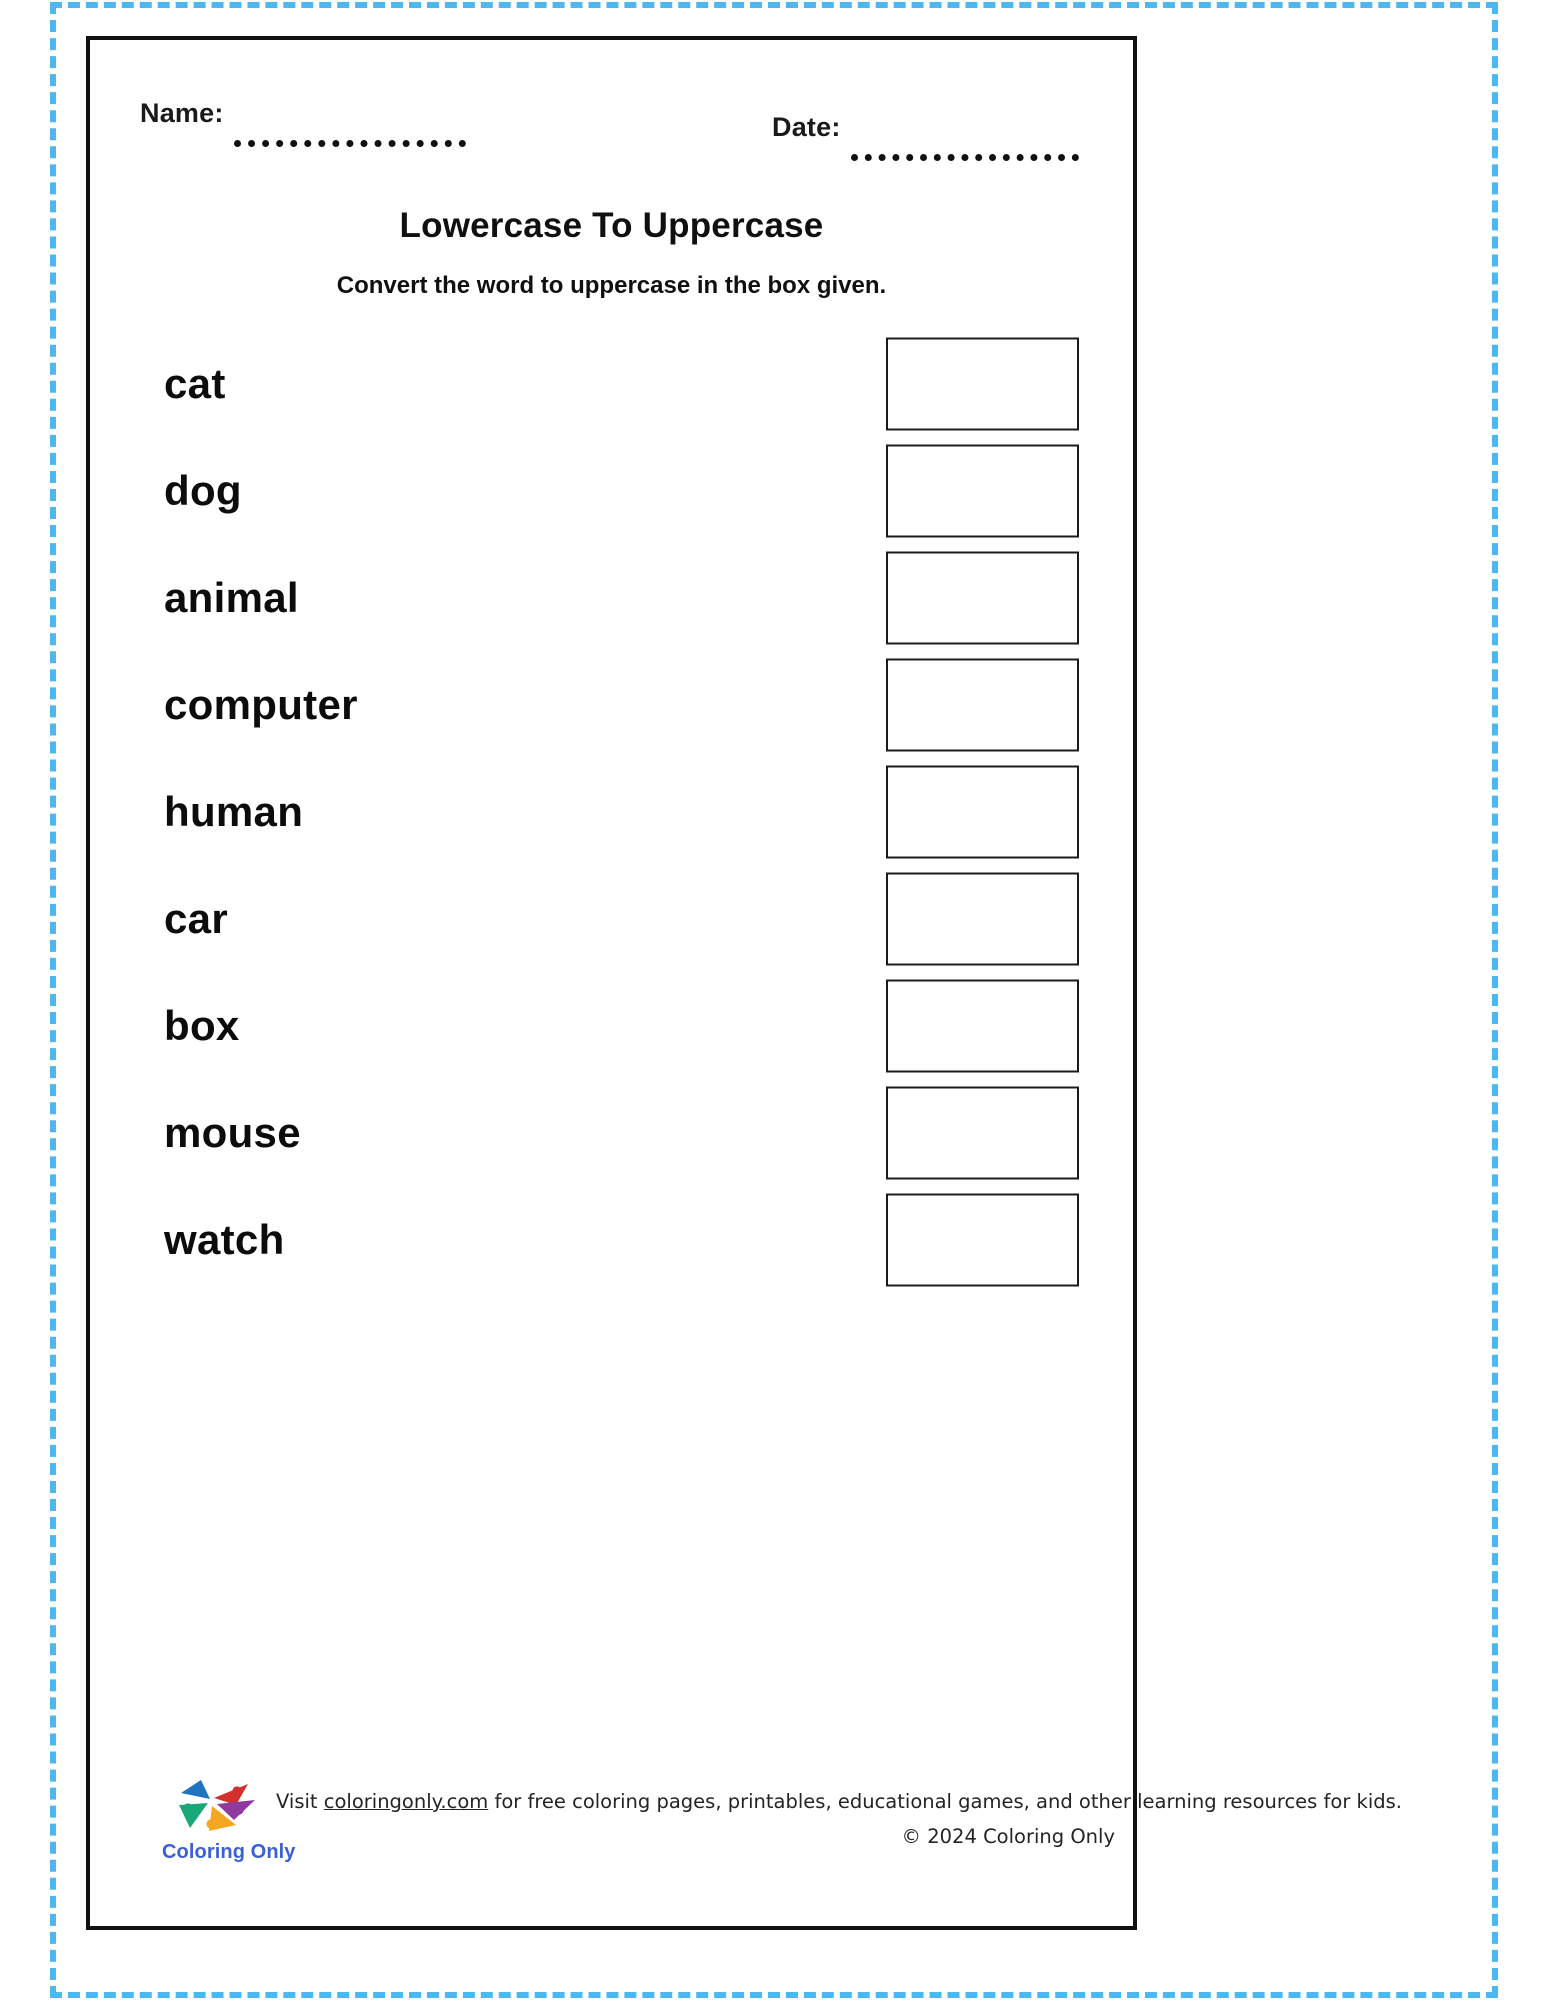  What do you see at coordinates (231, 597) in the screenshot?
I see `word-prompt: animal` at bounding box center [231, 597].